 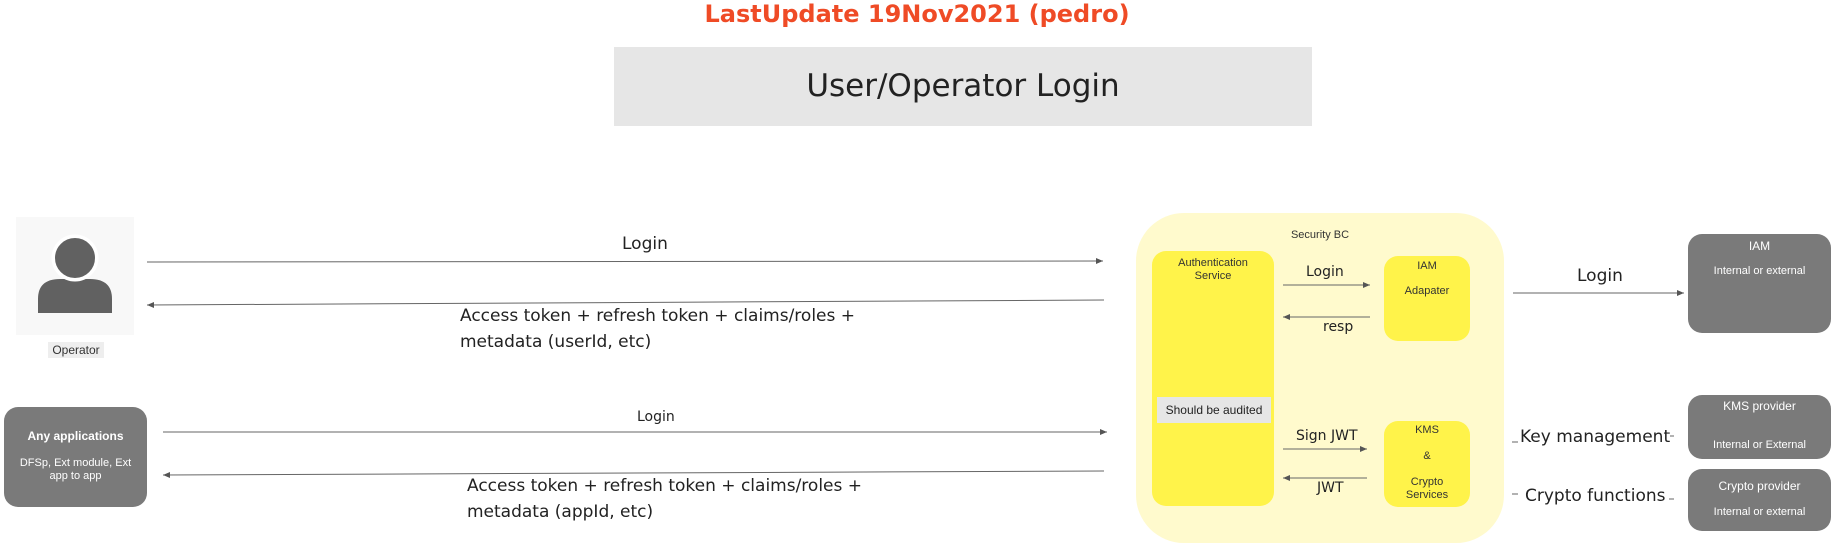 What do you see at coordinates (1595, 437) in the screenshot?
I see `label-key-management: Key management` at bounding box center [1595, 437].